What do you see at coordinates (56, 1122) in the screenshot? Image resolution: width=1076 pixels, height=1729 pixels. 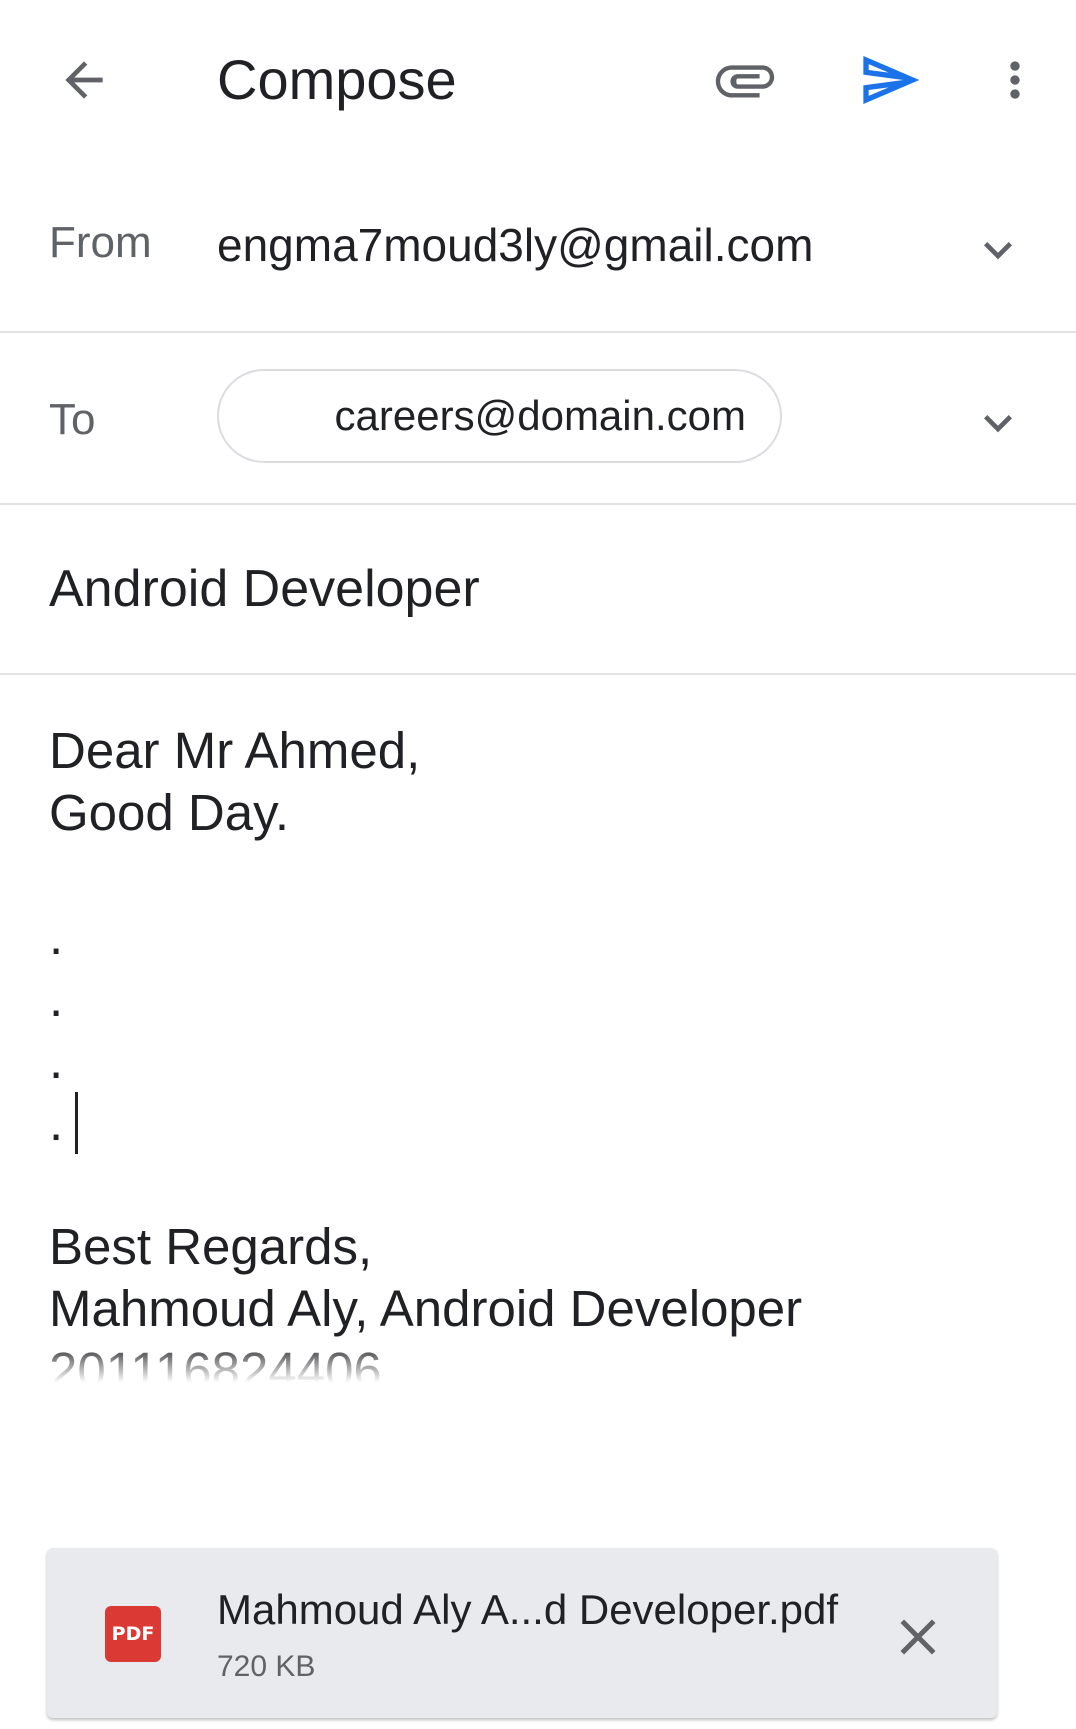 I see `body-line-text: .` at bounding box center [56, 1122].